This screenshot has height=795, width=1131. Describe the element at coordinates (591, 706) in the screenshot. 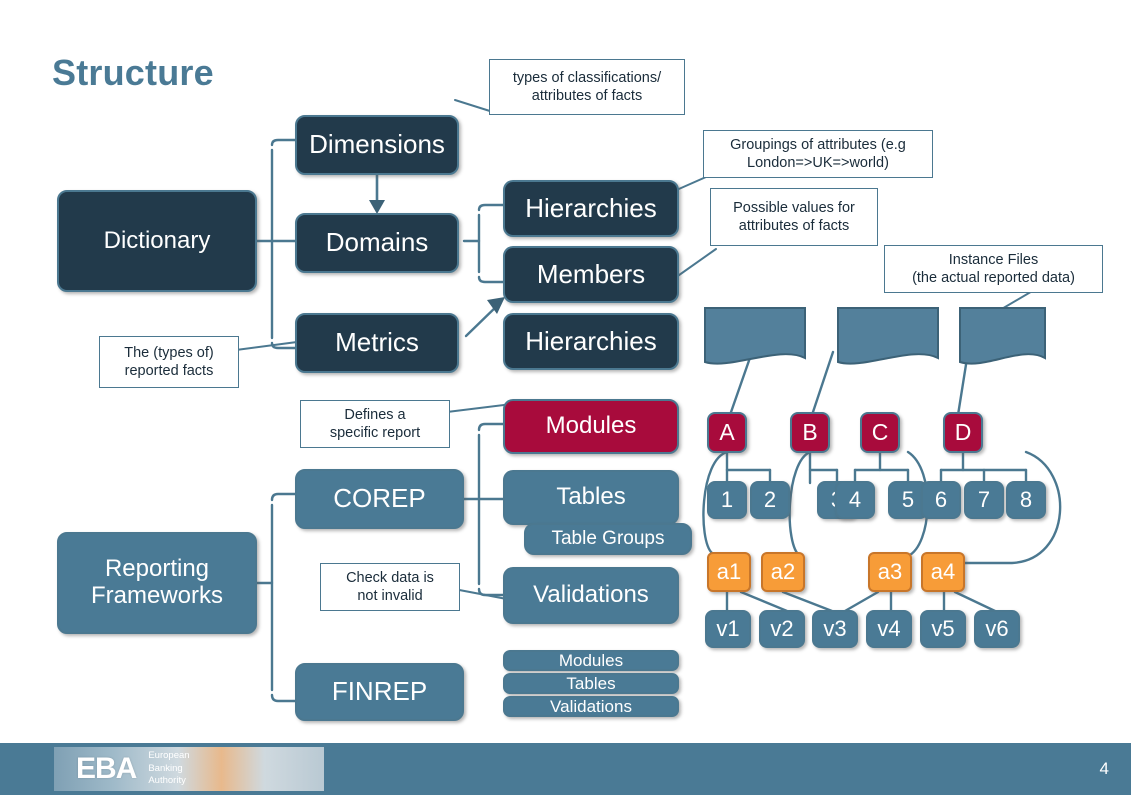

I see `node-finrep-validations: Validations` at that location.